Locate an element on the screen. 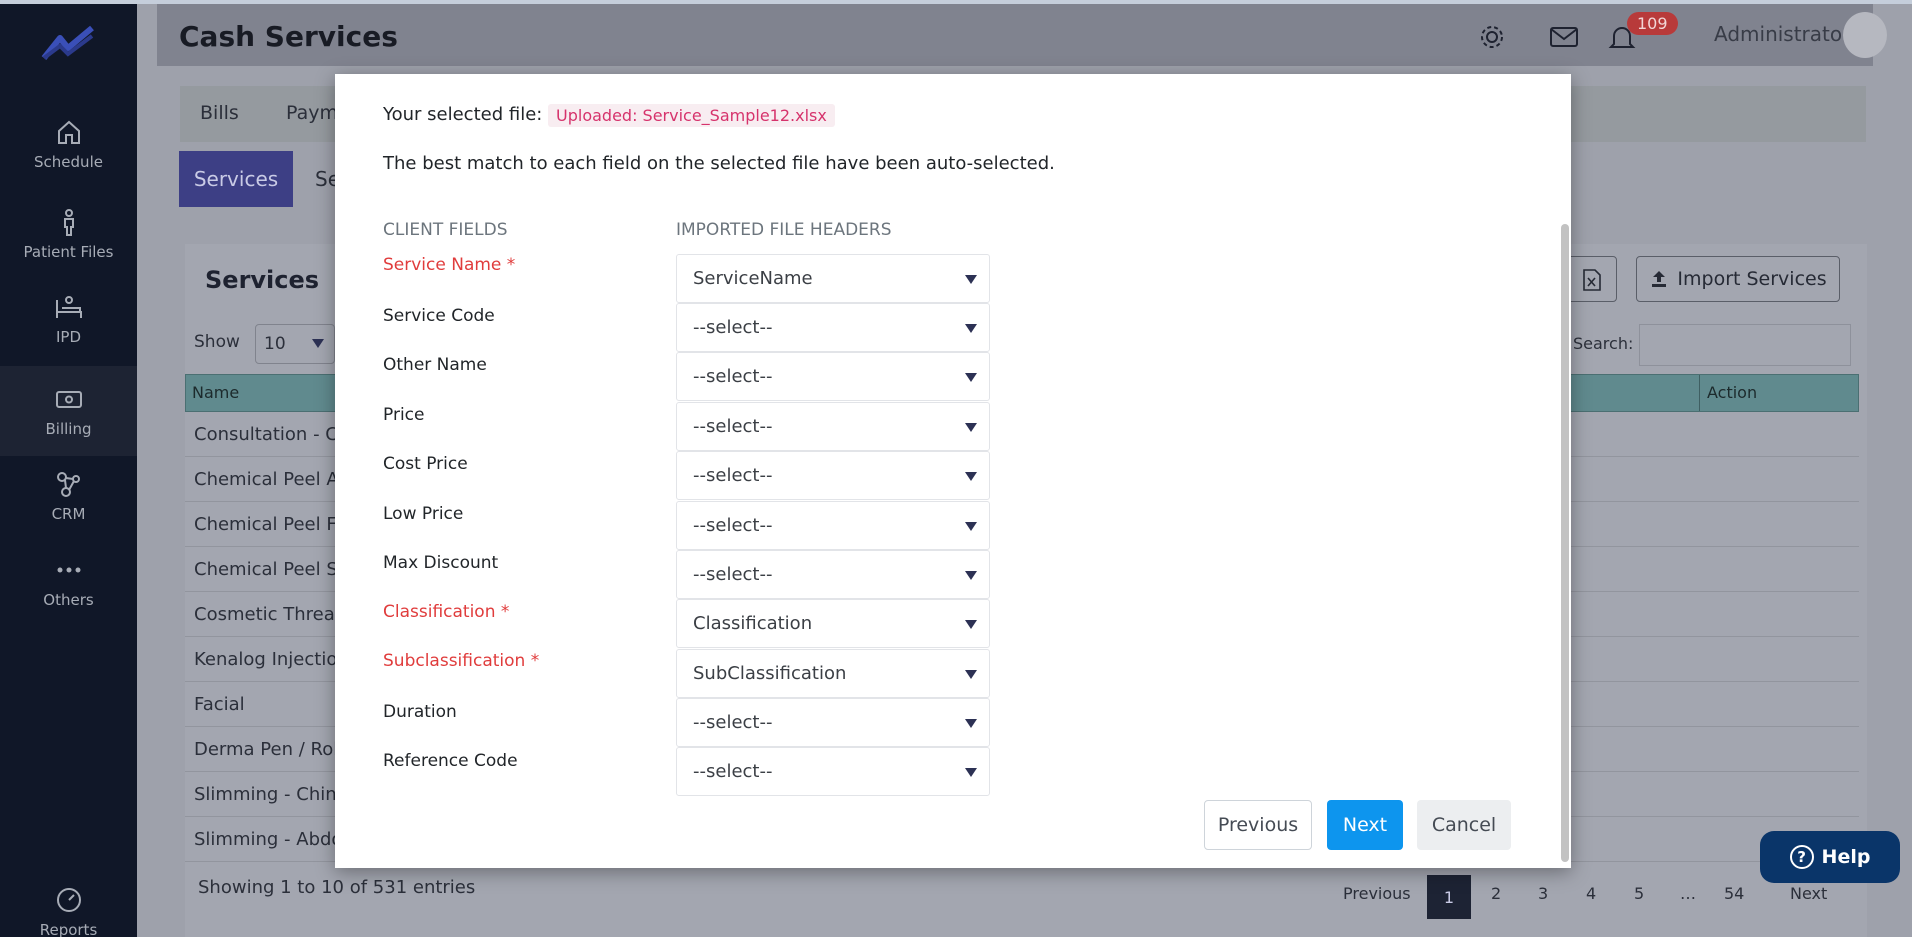 This screenshot has height=937, width=1912. show-entries-value: 10 is located at coordinates (275, 344).